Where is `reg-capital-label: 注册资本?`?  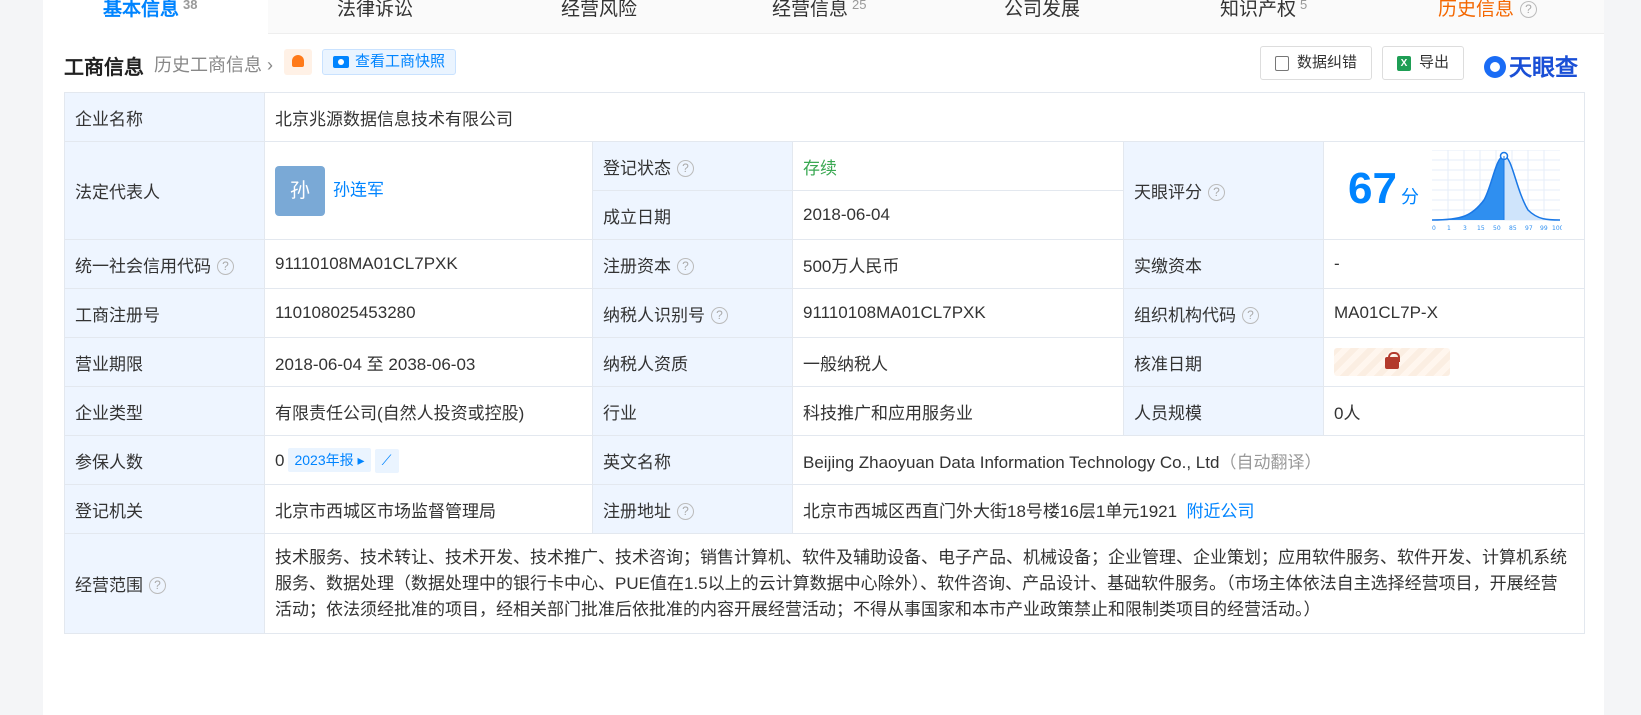 reg-capital-label: 注册资本? is located at coordinates (692, 264).